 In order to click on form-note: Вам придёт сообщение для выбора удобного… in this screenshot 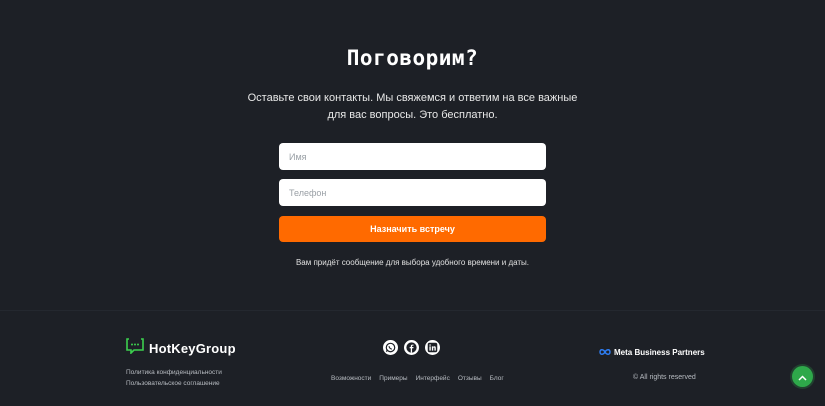, I will do `click(412, 262)`.